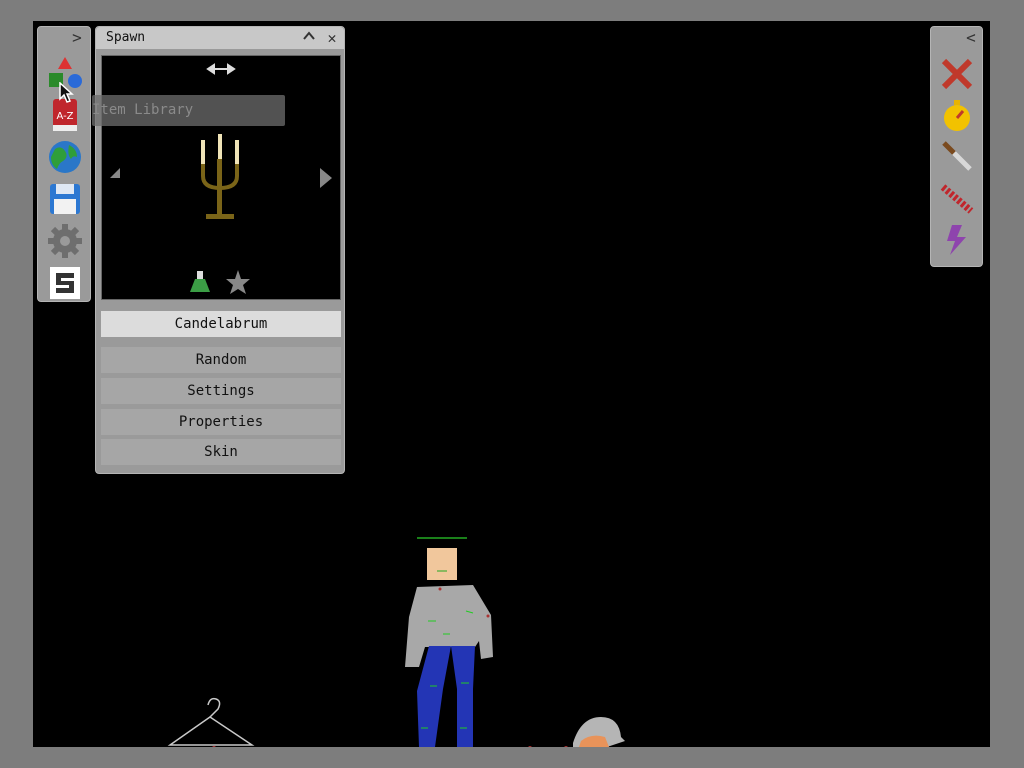 Image resolution: width=1024 pixels, height=768 pixels. What do you see at coordinates (221, 360) in the screenshot?
I see `random-button: Random` at bounding box center [221, 360].